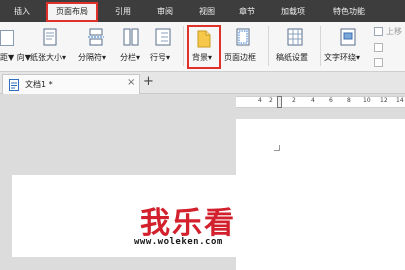 The width and height of the screenshot is (405, 270). Describe the element at coordinates (7, 38) in the screenshot. I see `orientation-icon` at that location.